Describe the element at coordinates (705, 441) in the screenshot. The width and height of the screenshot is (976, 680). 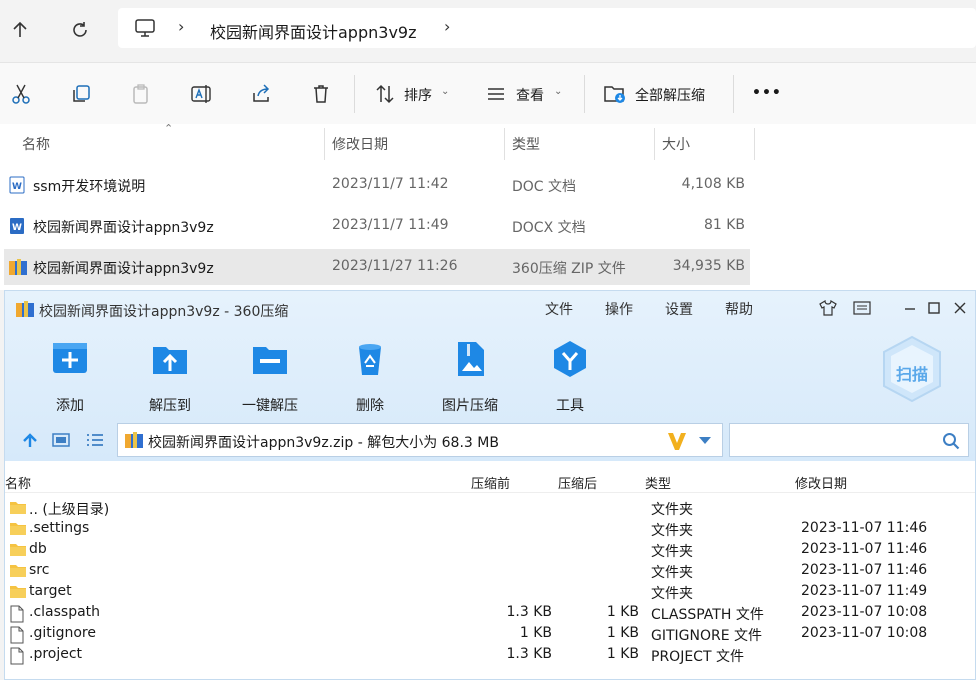
I see `dropdown-arrow-icon` at that location.